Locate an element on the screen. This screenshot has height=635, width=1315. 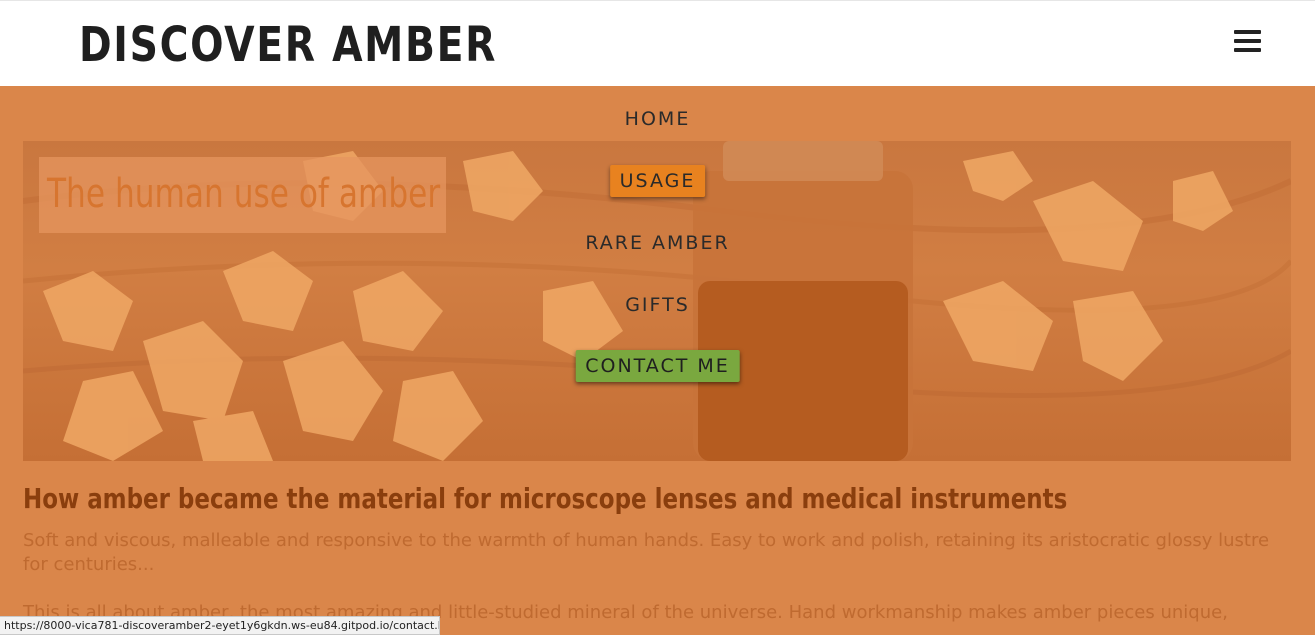
nav-item-home: HOME is located at coordinates (658, 119).